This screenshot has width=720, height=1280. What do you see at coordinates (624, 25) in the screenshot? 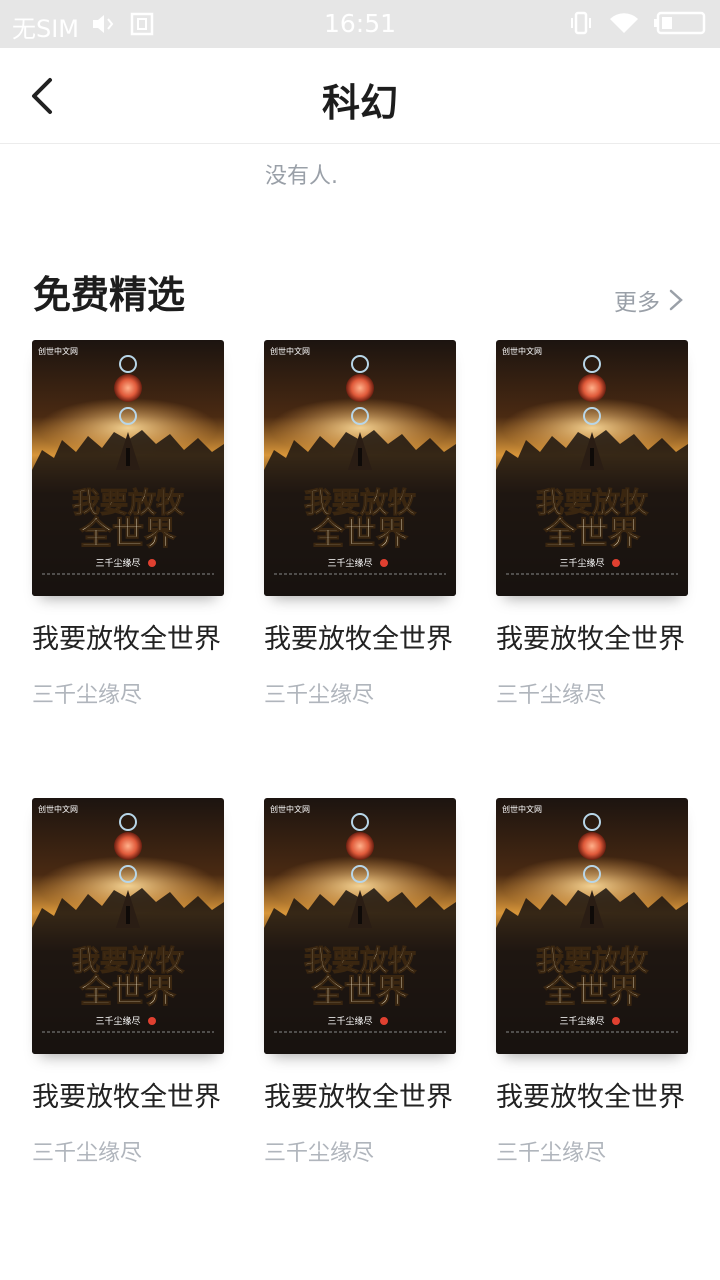
I see `wifi-icon` at bounding box center [624, 25].